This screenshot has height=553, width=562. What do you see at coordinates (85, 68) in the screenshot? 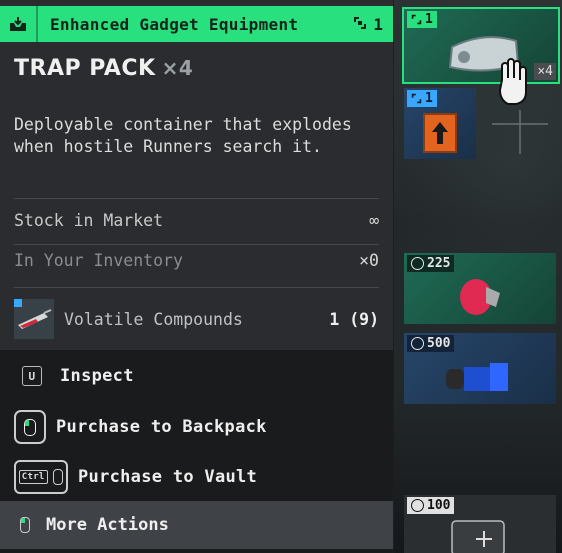
I see `item-name-text: TRAP PACK` at bounding box center [85, 68].